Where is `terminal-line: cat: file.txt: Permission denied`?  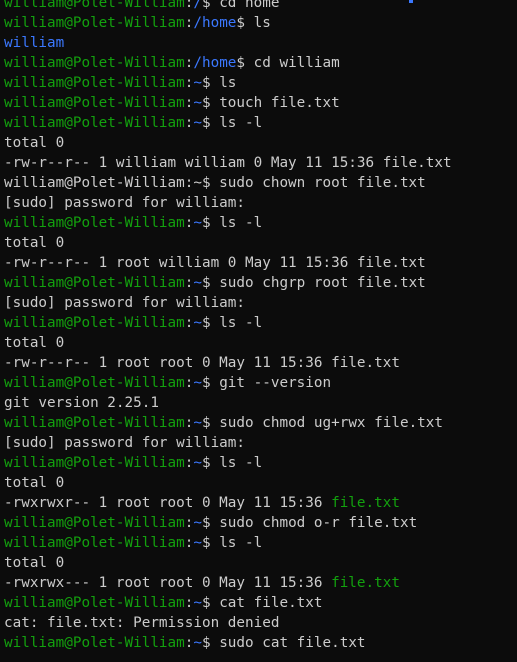 terminal-line: cat: file.txt: Permission denied is located at coordinates (260, 623).